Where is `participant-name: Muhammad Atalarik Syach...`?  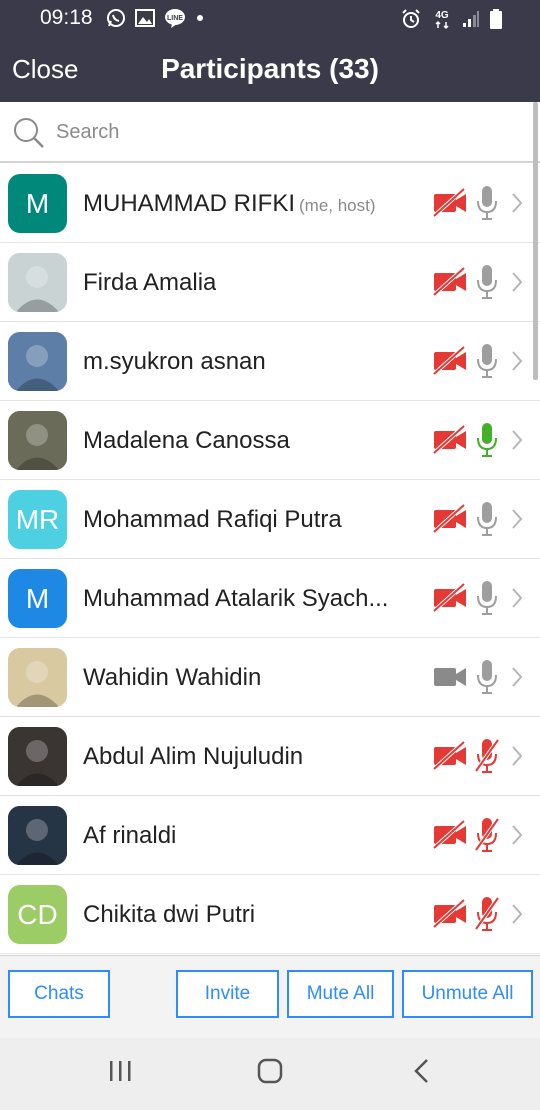
participant-name: Muhammad Atalarik Syach... is located at coordinates (235, 599).